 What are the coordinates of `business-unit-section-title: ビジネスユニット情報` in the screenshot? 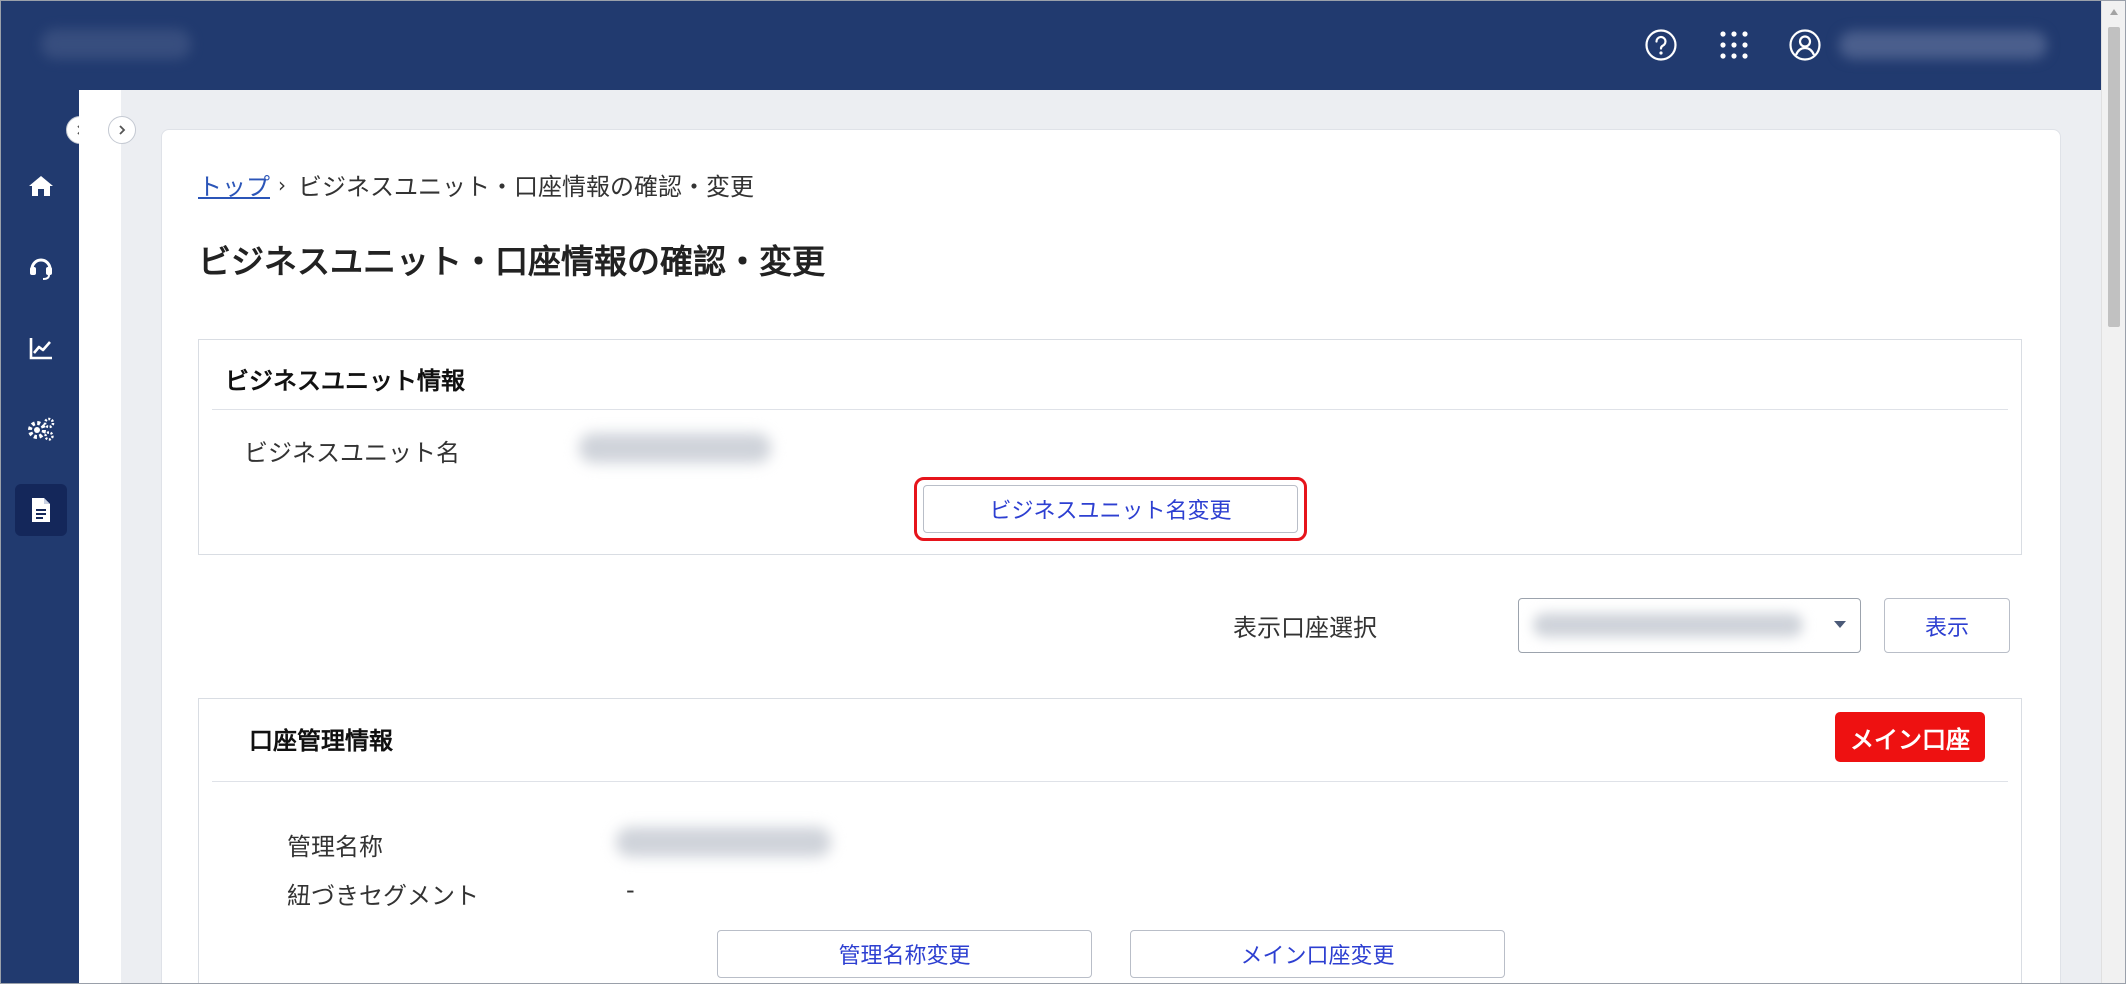 It's located at (345, 381).